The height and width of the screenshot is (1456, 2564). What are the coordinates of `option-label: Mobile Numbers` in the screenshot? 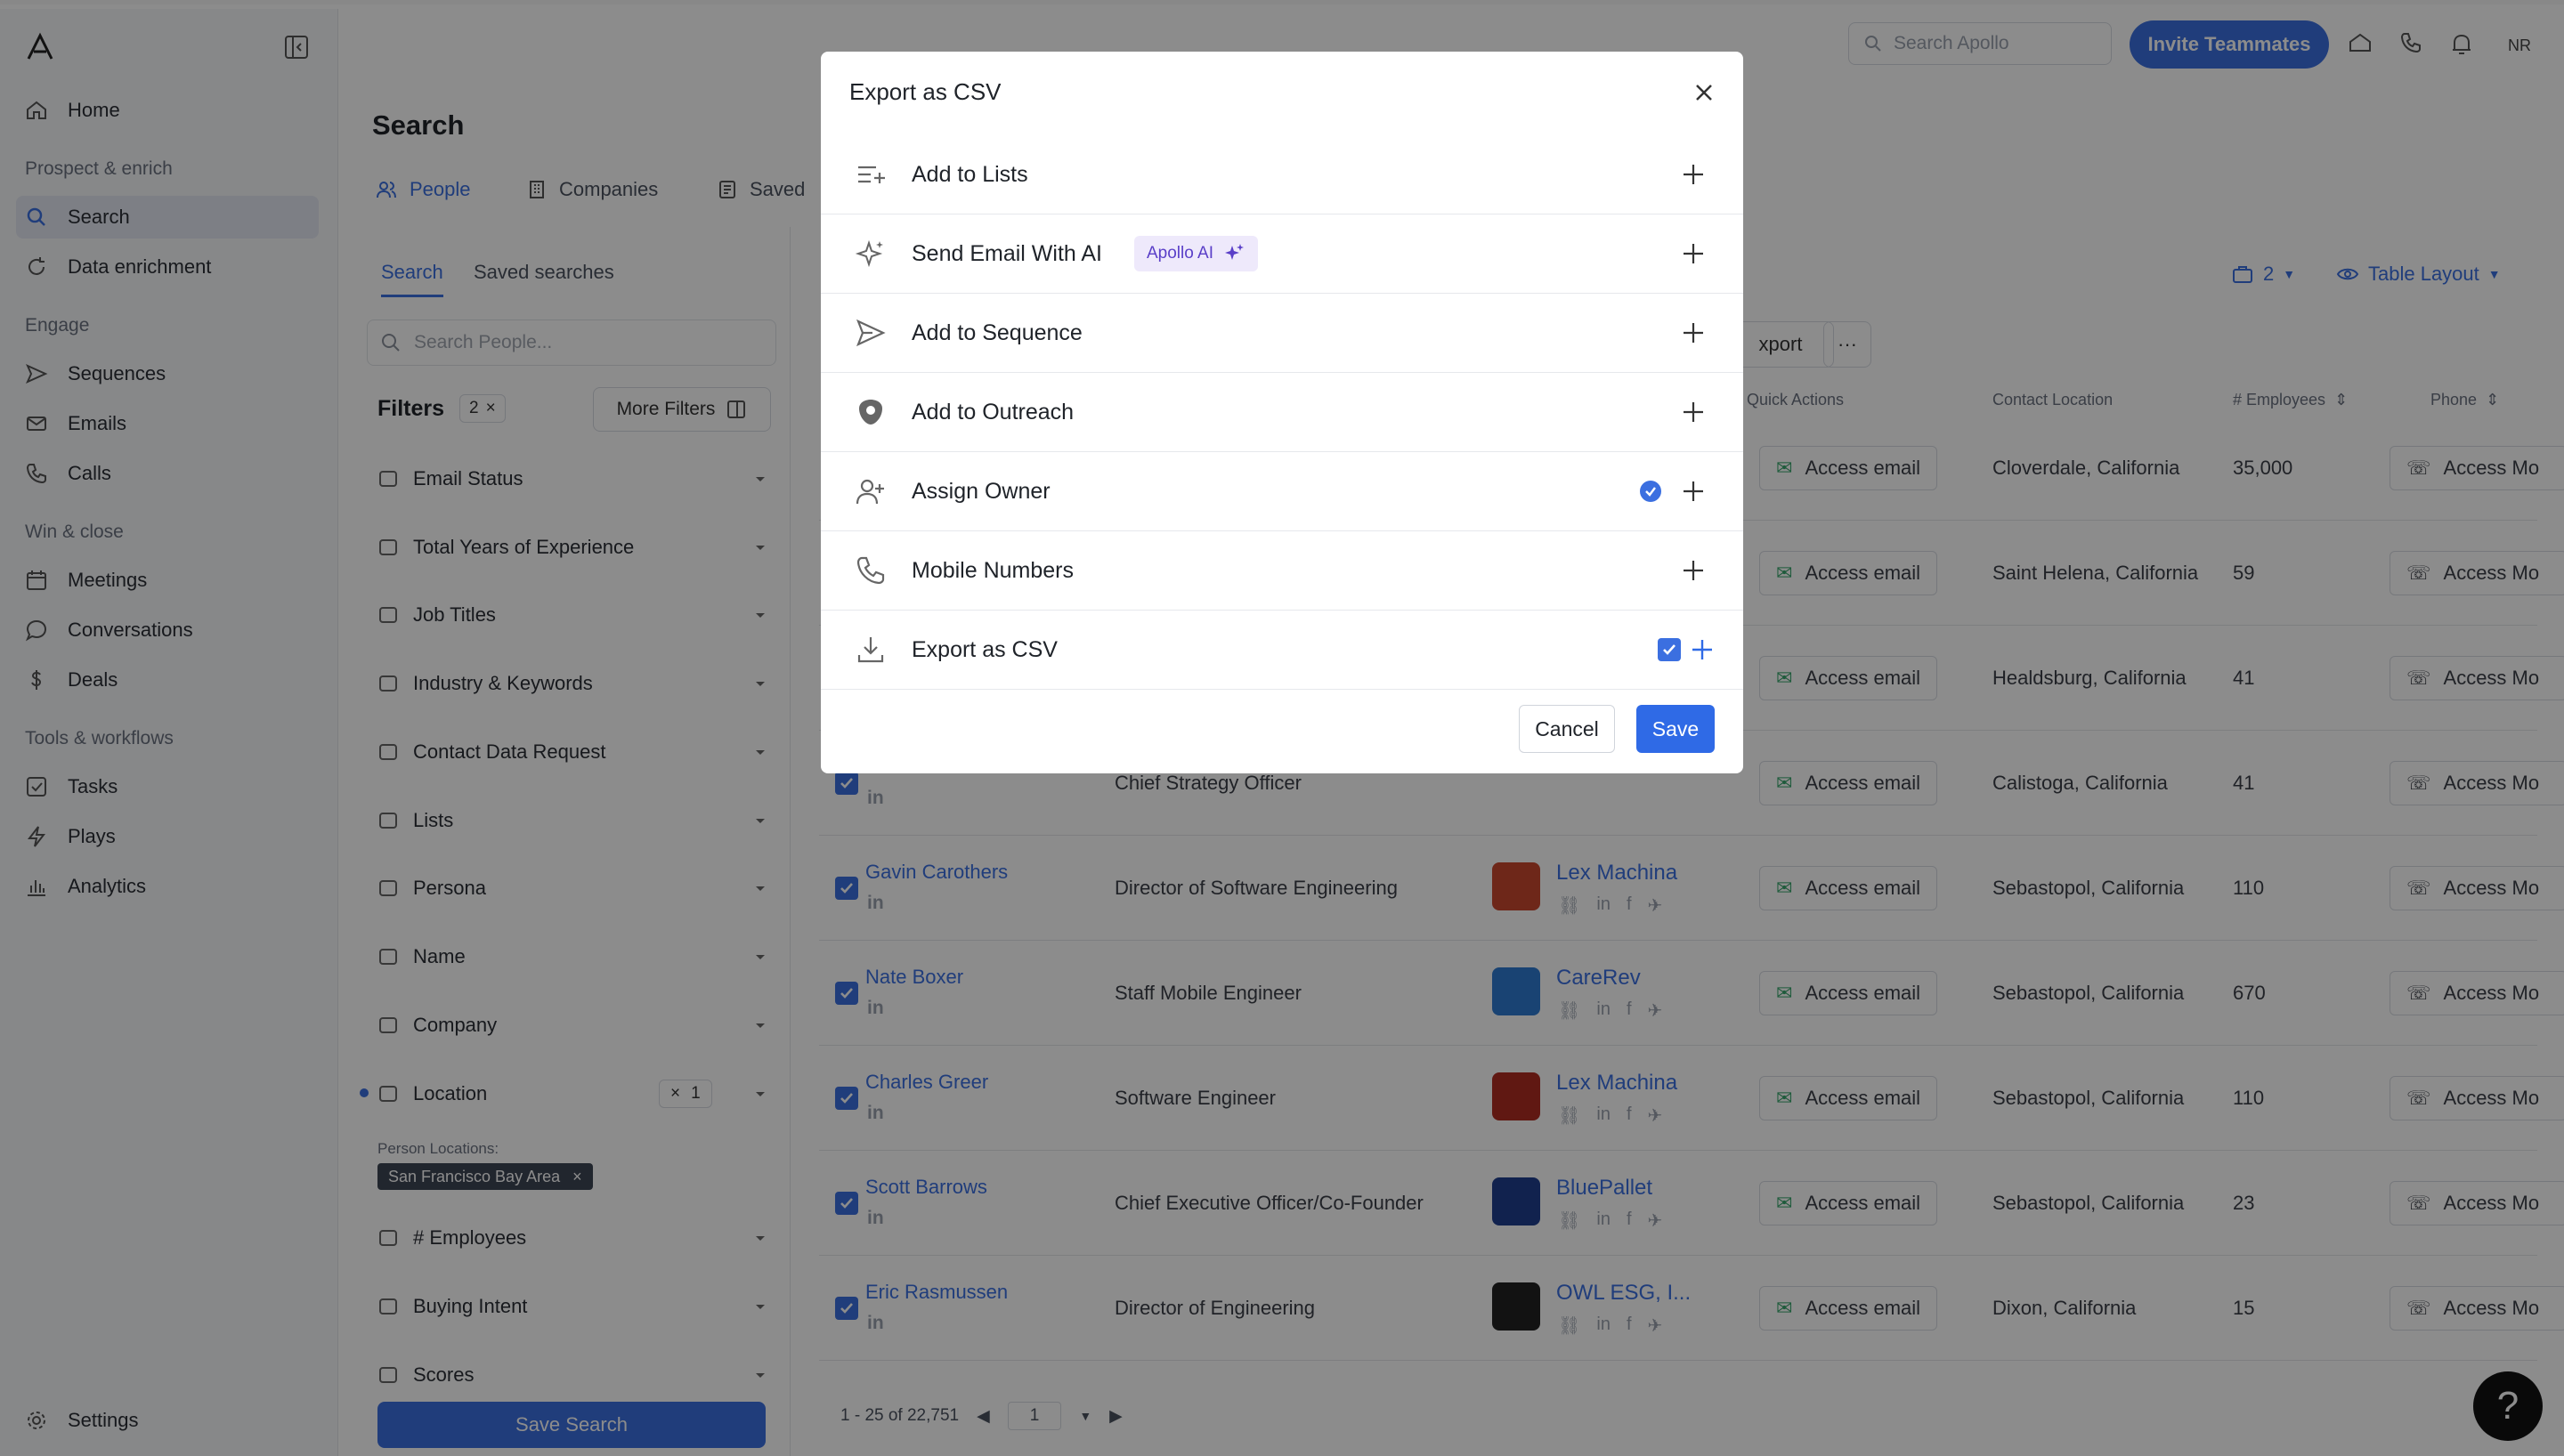 It's located at (993, 570).